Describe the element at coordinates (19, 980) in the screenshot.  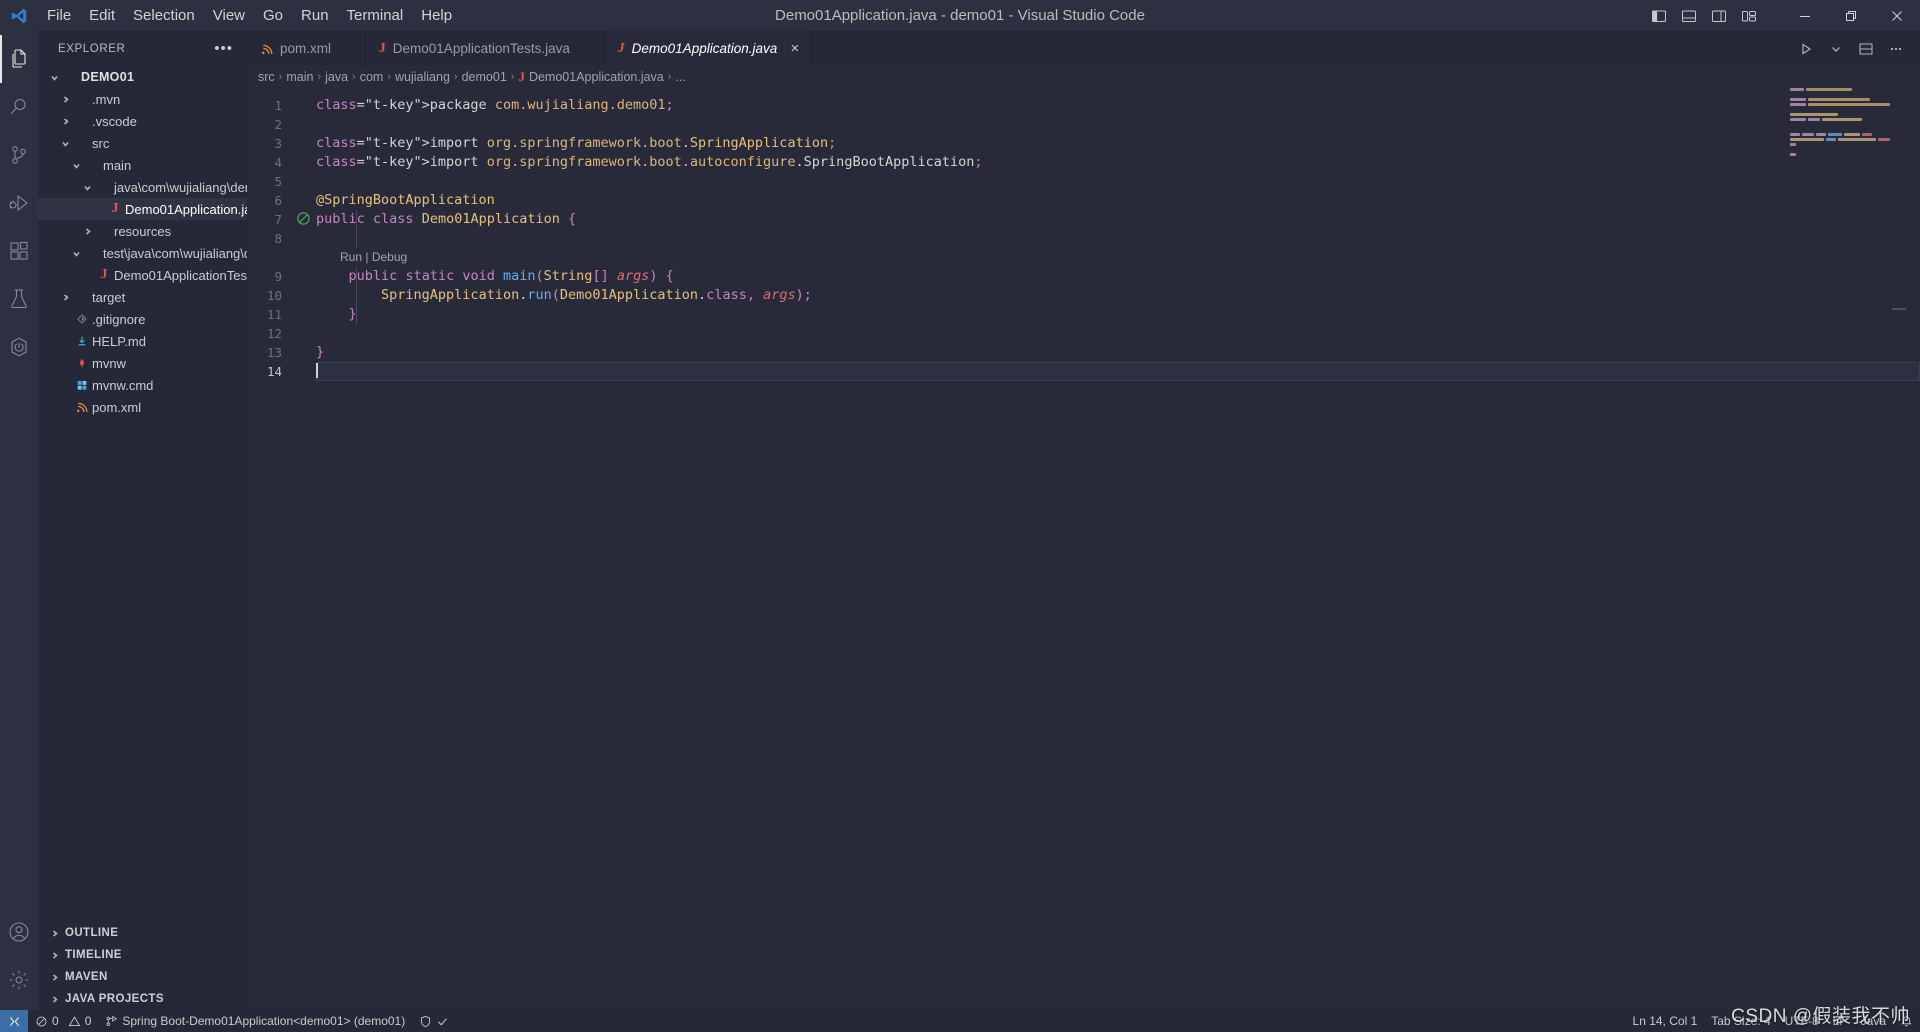
I see `activity-item-manage-settings` at that location.